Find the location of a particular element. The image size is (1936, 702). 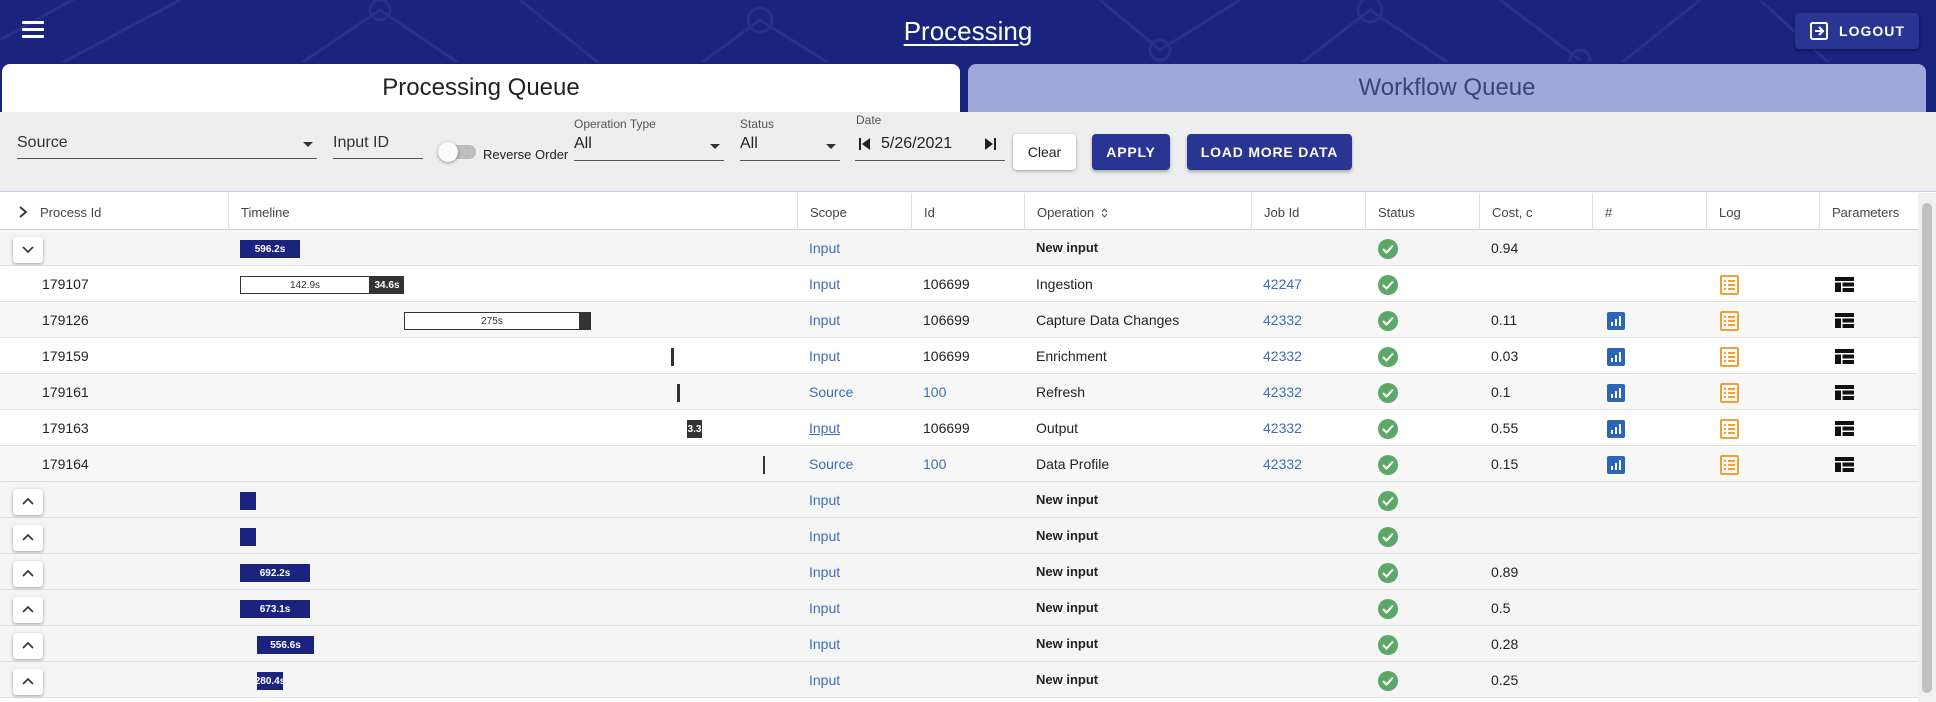

input-id-field: Input ID is located at coordinates (378, 144).